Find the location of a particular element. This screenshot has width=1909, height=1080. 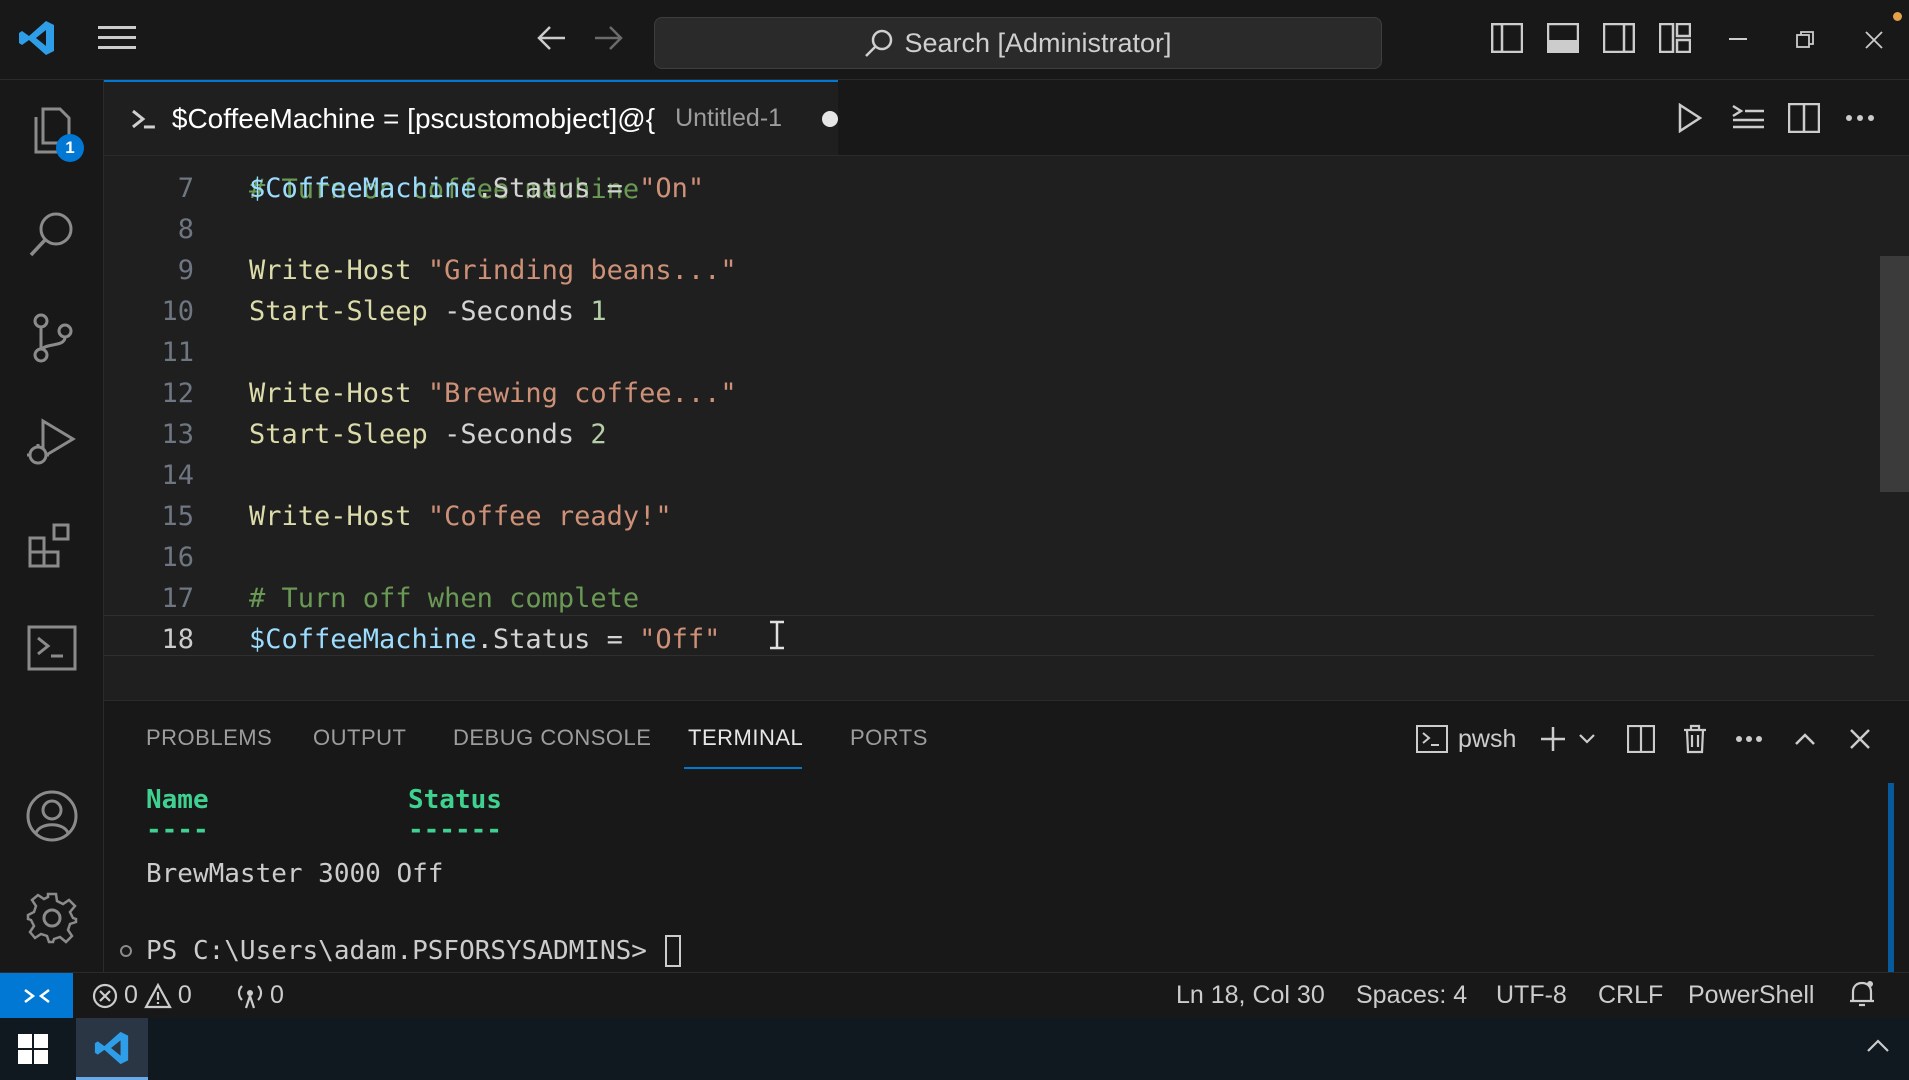

tab-problems: PROBLEMS is located at coordinates (209, 738).